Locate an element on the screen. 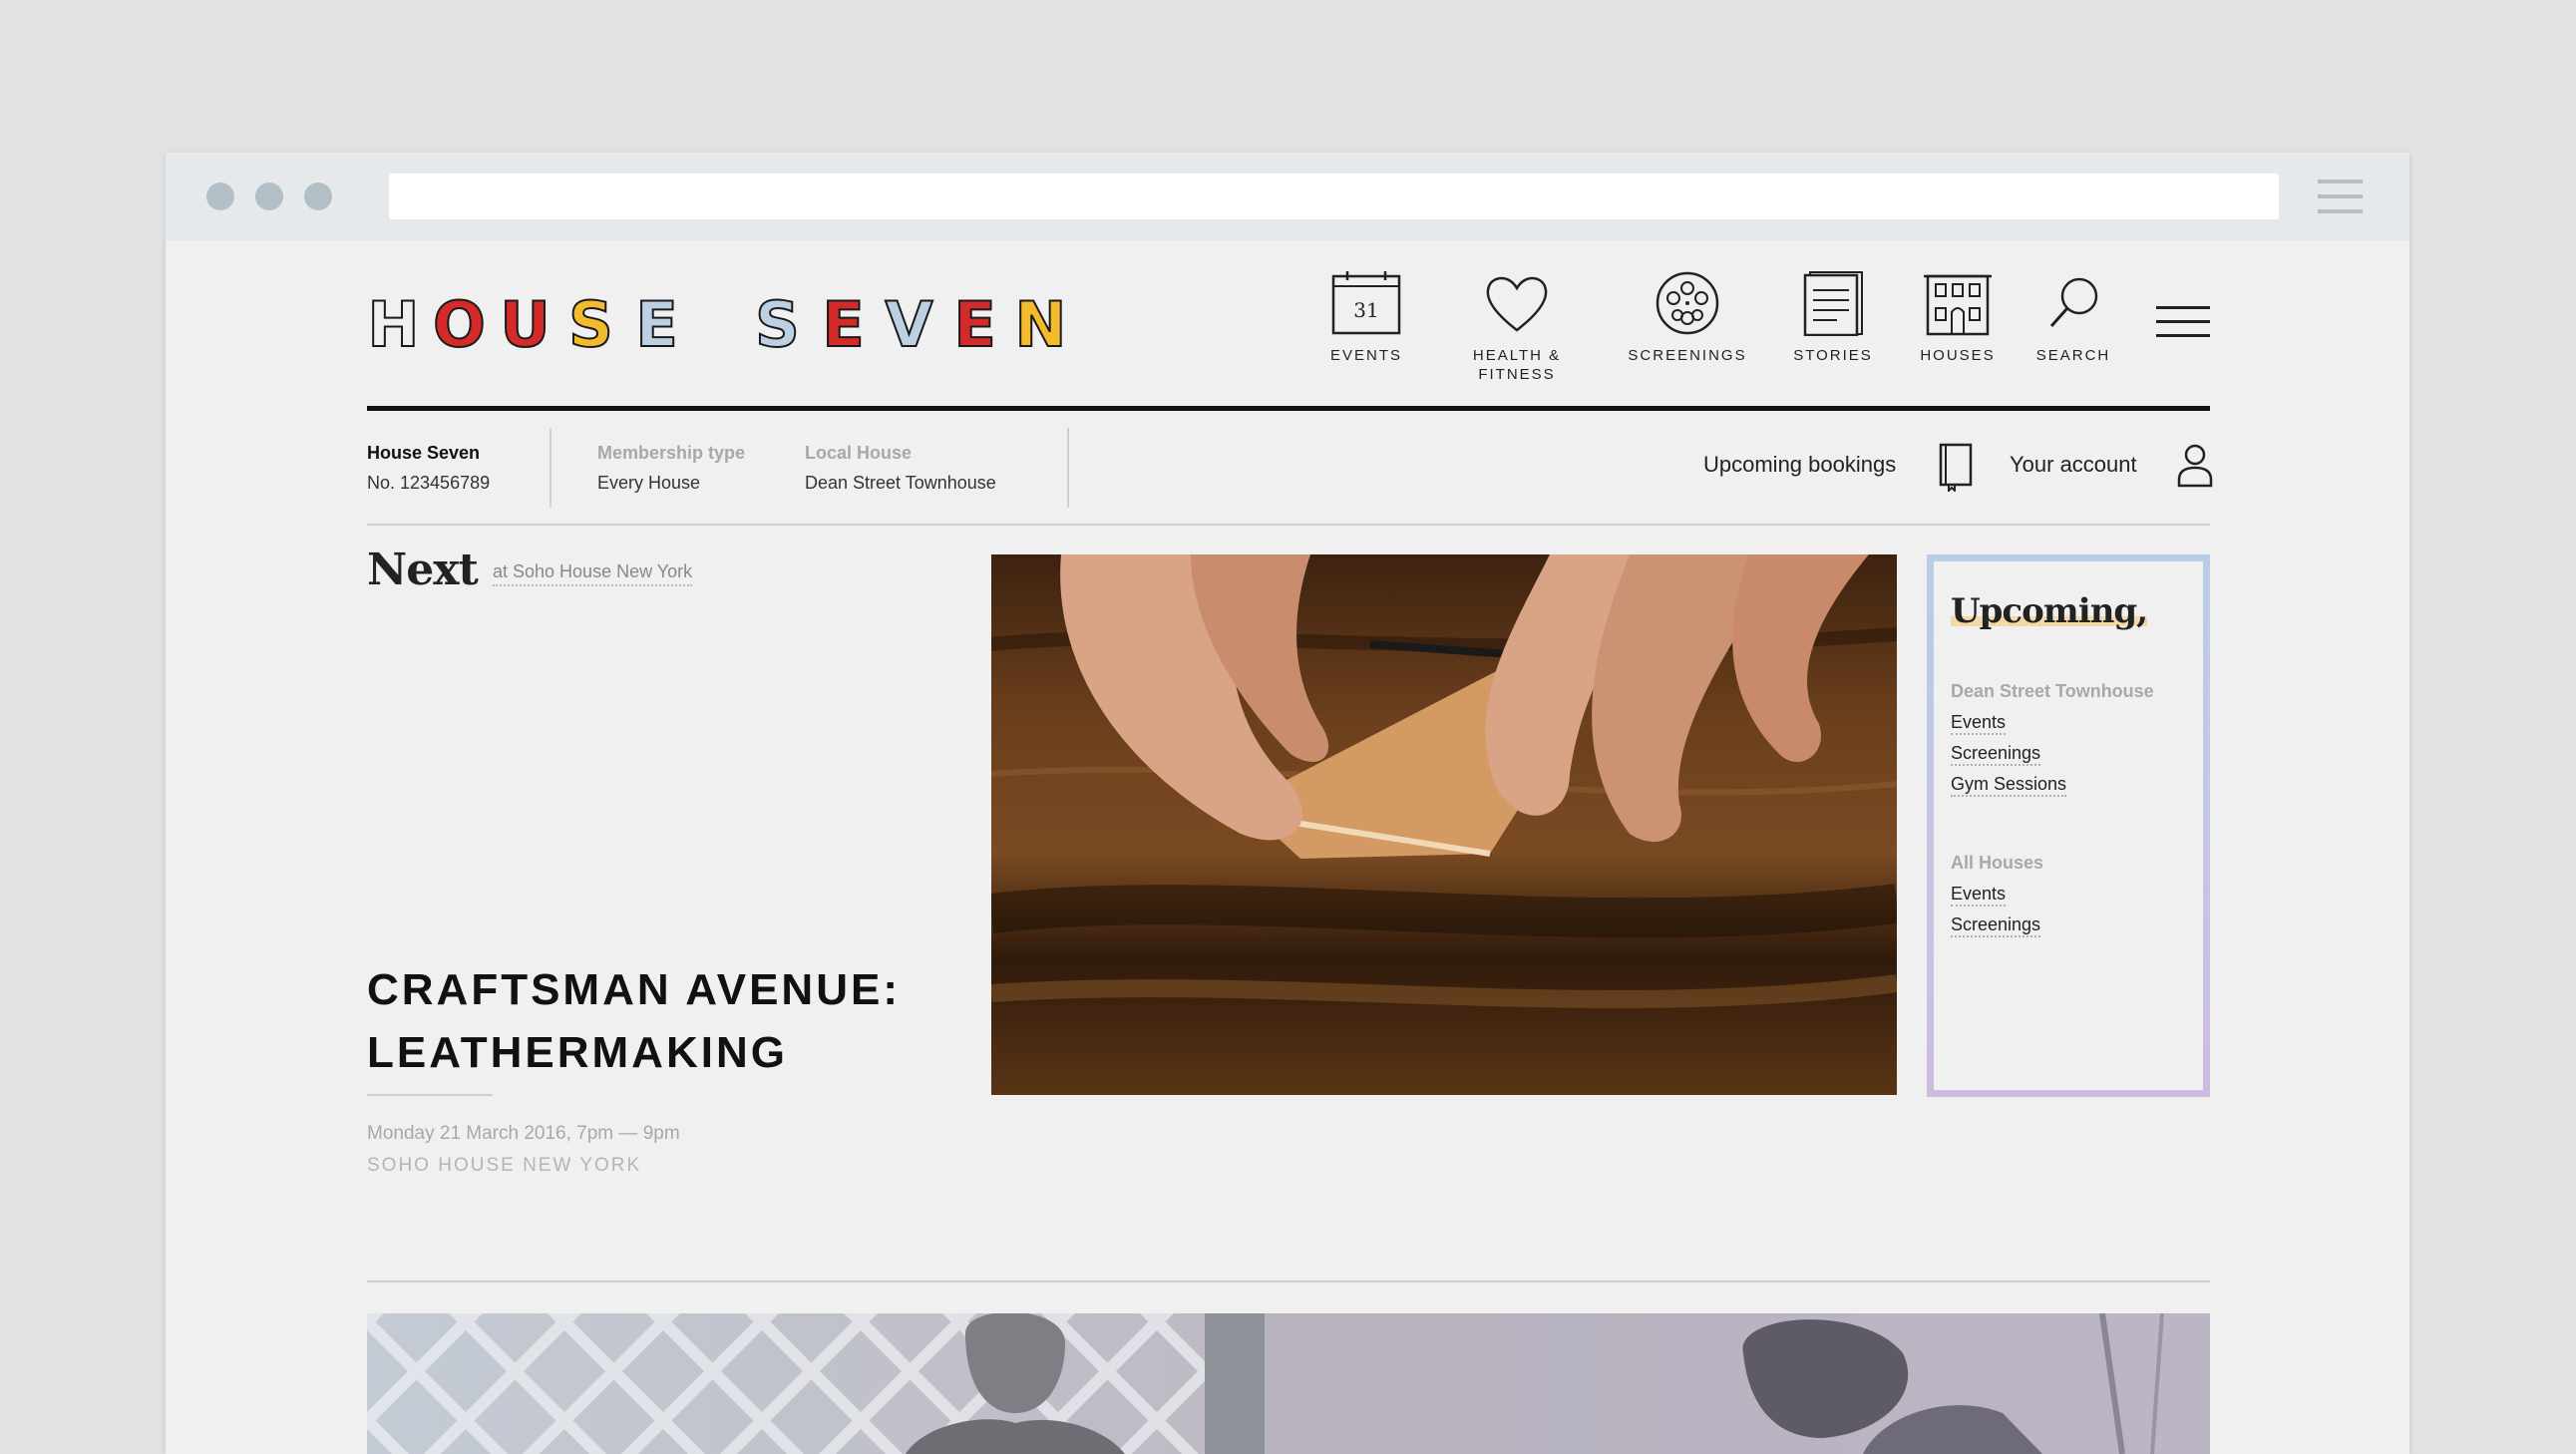 The height and width of the screenshot is (1454, 2576). local-house-info: Local House Dean Street Townhouse is located at coordinates (900, 468).